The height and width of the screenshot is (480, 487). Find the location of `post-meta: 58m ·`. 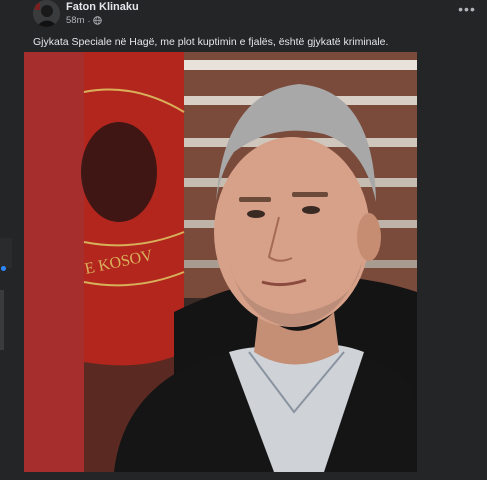

post-meta: 58m · is located at coordinates (84, 20).